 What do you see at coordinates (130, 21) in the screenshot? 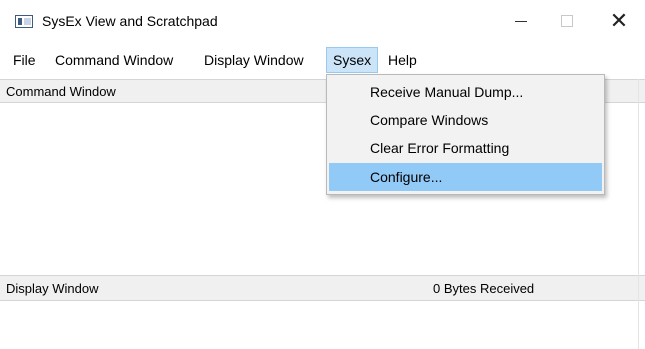
I see `window-title: SysEx View and Scratchpad` at bounding box center [130, 21].